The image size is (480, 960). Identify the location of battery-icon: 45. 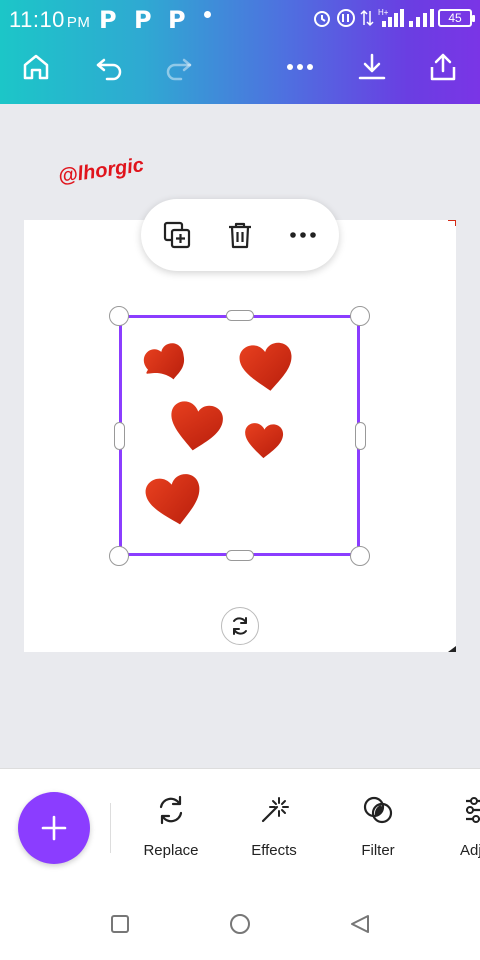
(456, 18).